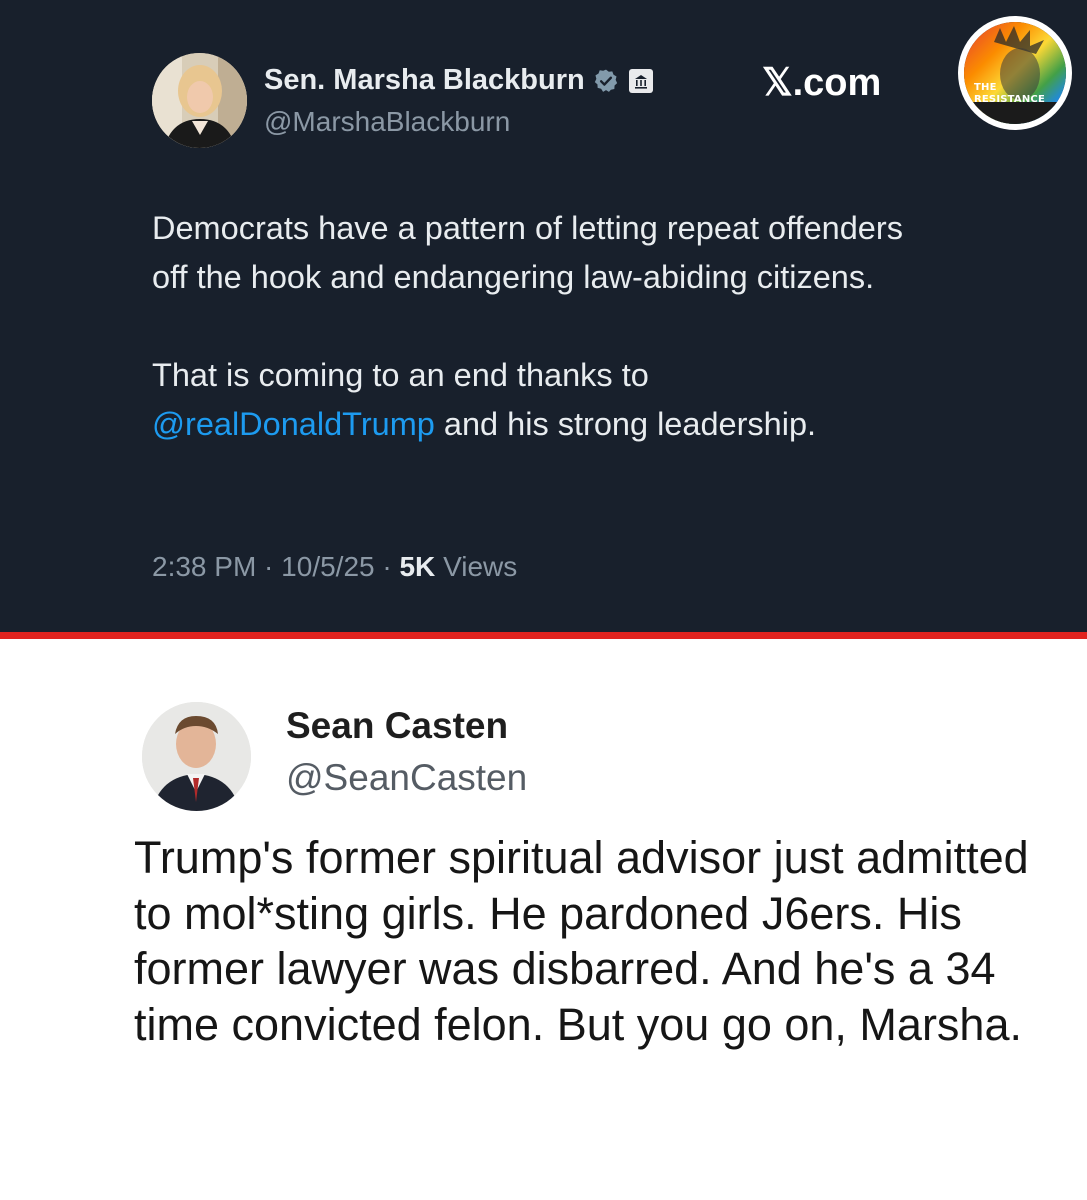 This screenshot has height=1200, width=1087. Describe the element at coordinates (397, 726) in the screenshot. I see `display-name: Sean Casten` at that location.